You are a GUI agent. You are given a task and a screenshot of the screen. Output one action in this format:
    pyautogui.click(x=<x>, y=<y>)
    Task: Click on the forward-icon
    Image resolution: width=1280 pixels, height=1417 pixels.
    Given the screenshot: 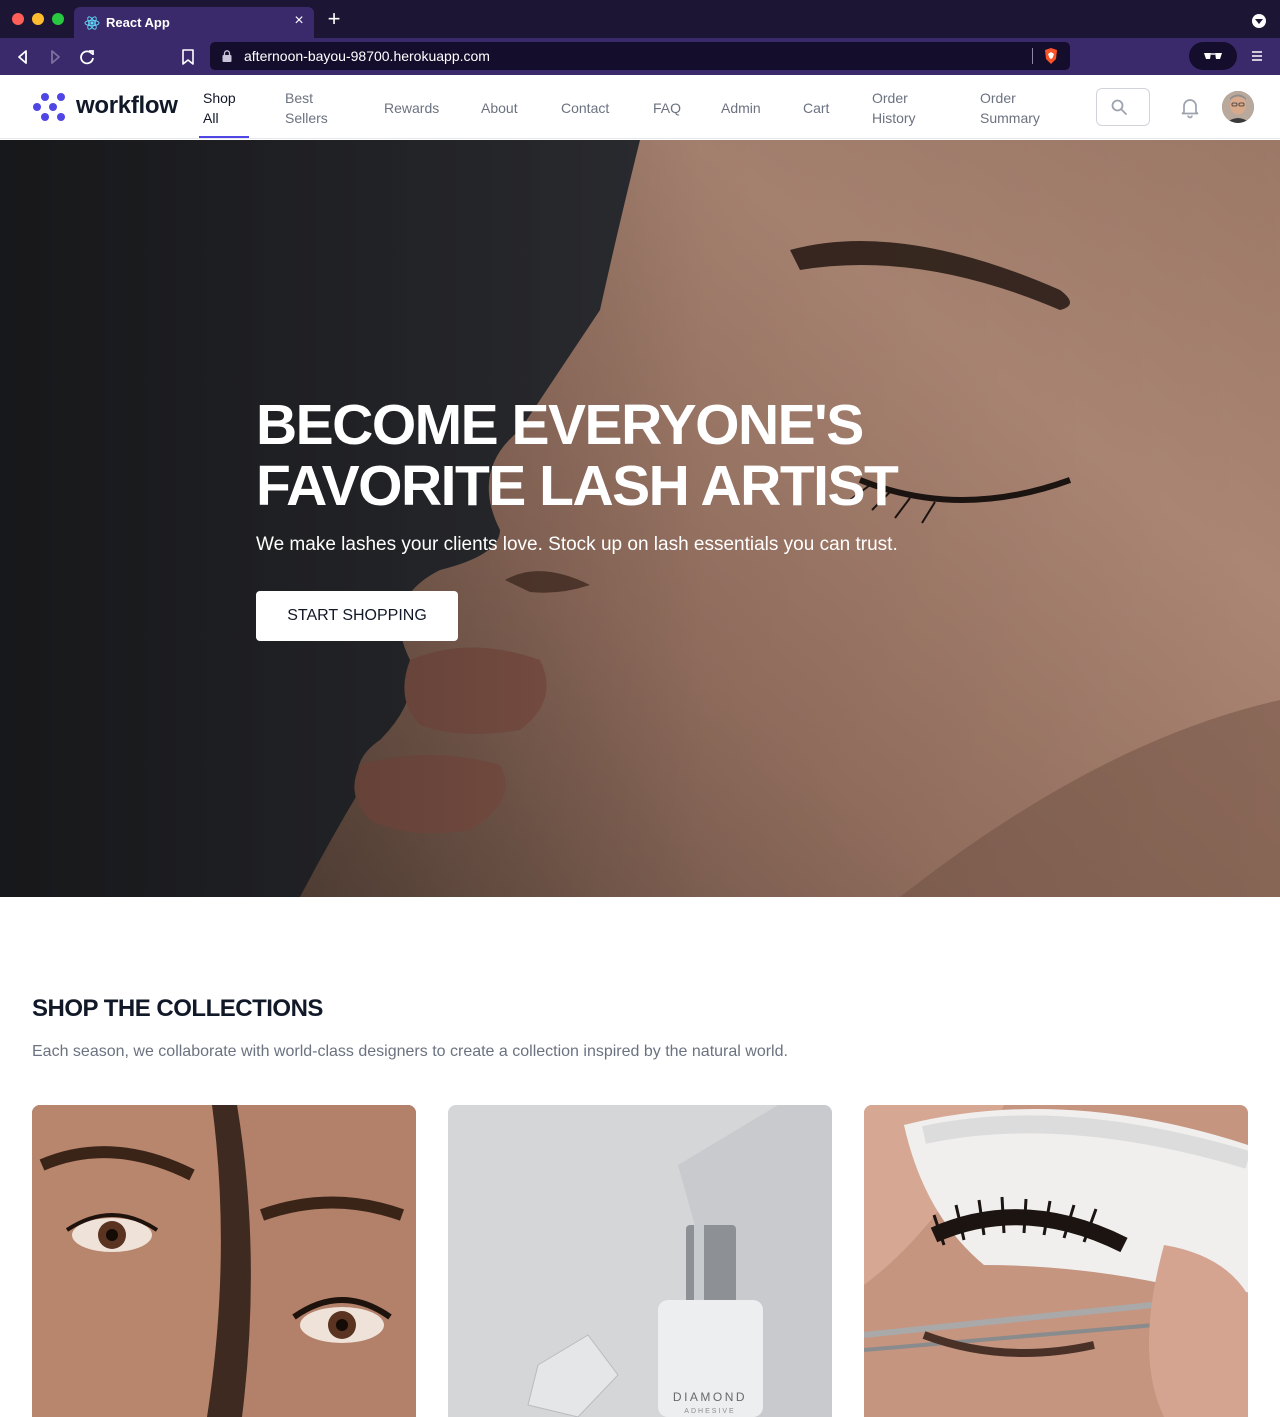 What is the action you would take?
    pyautogui.click(x=55, y=57)
    